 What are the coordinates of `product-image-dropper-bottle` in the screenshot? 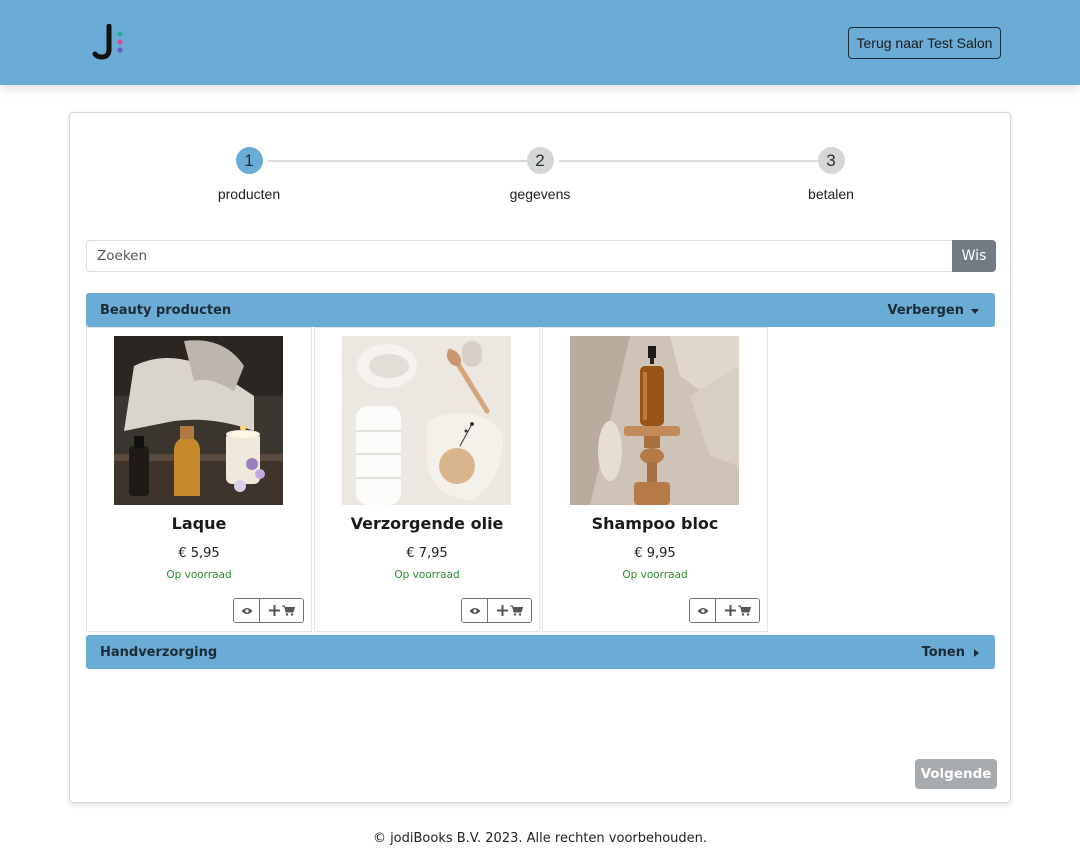 It's located at (654, 420).